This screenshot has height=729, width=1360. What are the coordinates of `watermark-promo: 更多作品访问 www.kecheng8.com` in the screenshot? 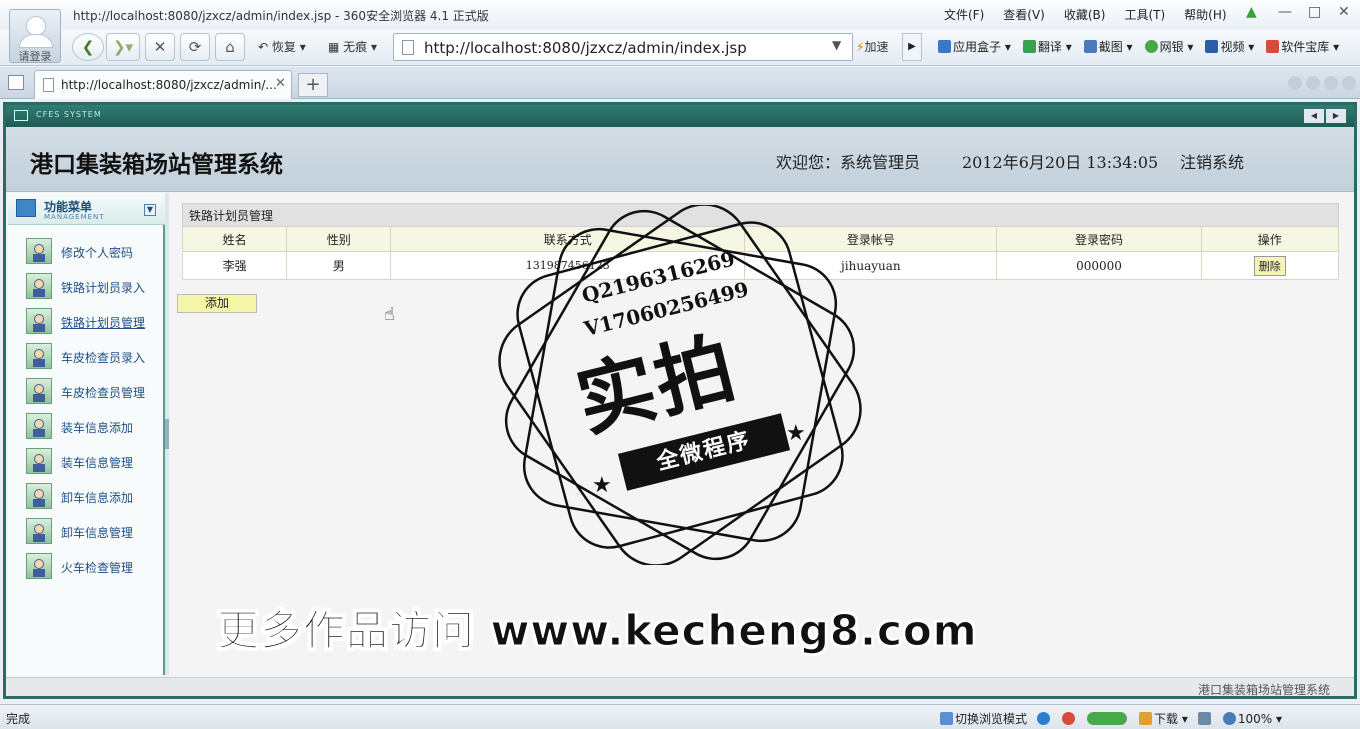 It's located at (597, 631).